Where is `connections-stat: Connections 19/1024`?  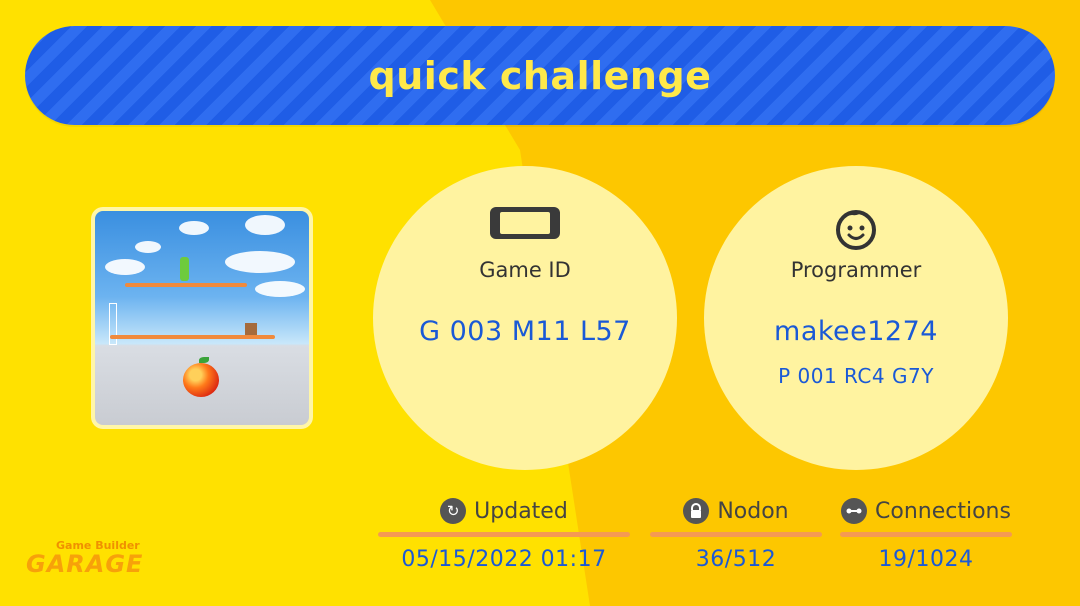
connections-stat: Connections 19/1024 is located at coordinates (926, 534).